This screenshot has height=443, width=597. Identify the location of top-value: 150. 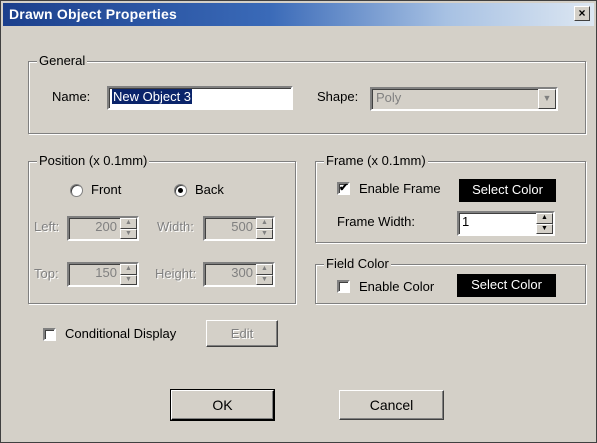
(106, 272).